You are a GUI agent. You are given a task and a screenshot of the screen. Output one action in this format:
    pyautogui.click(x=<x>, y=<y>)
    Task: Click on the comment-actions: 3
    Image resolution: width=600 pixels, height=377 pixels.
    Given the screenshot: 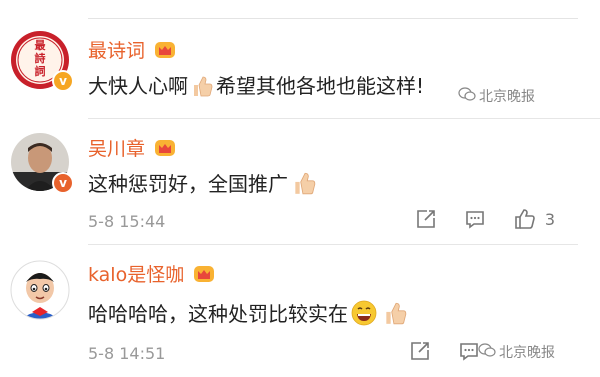 What is the action you would take?
    pyautogui.click(x=471, y=219)
    